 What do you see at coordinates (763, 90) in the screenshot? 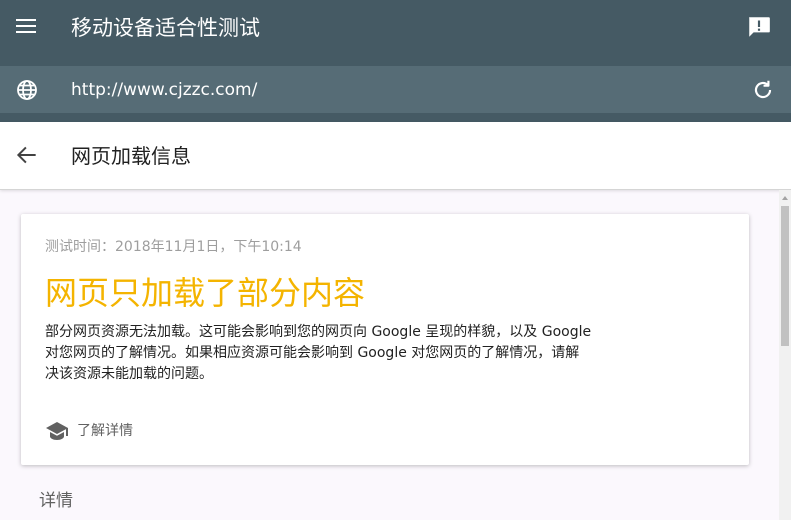
I see `reload-icon` at bounding box center [763, 90].